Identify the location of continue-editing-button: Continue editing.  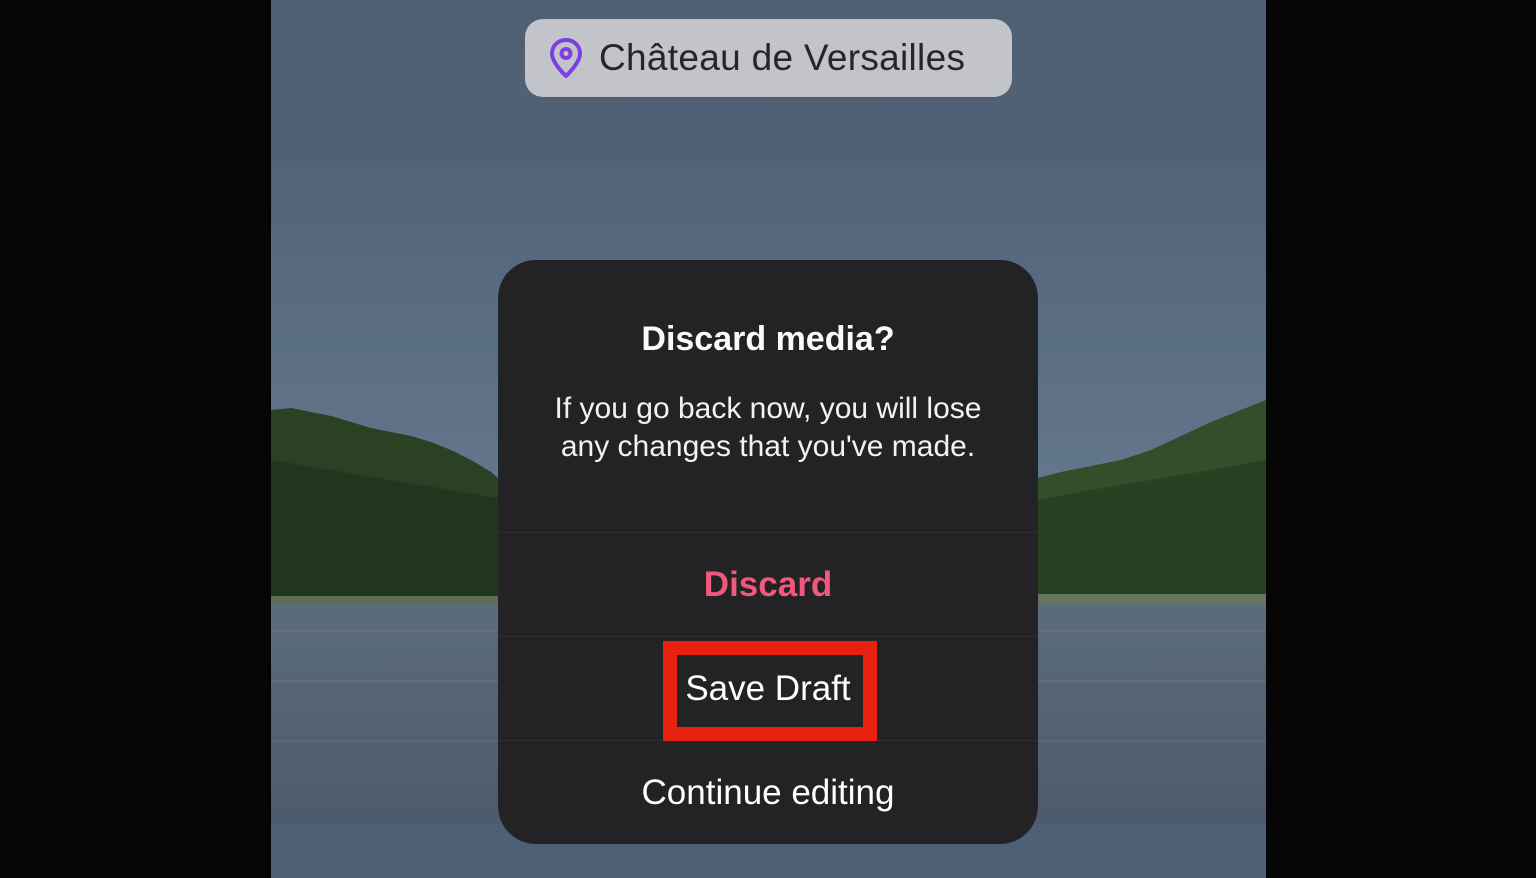
(768, 792).